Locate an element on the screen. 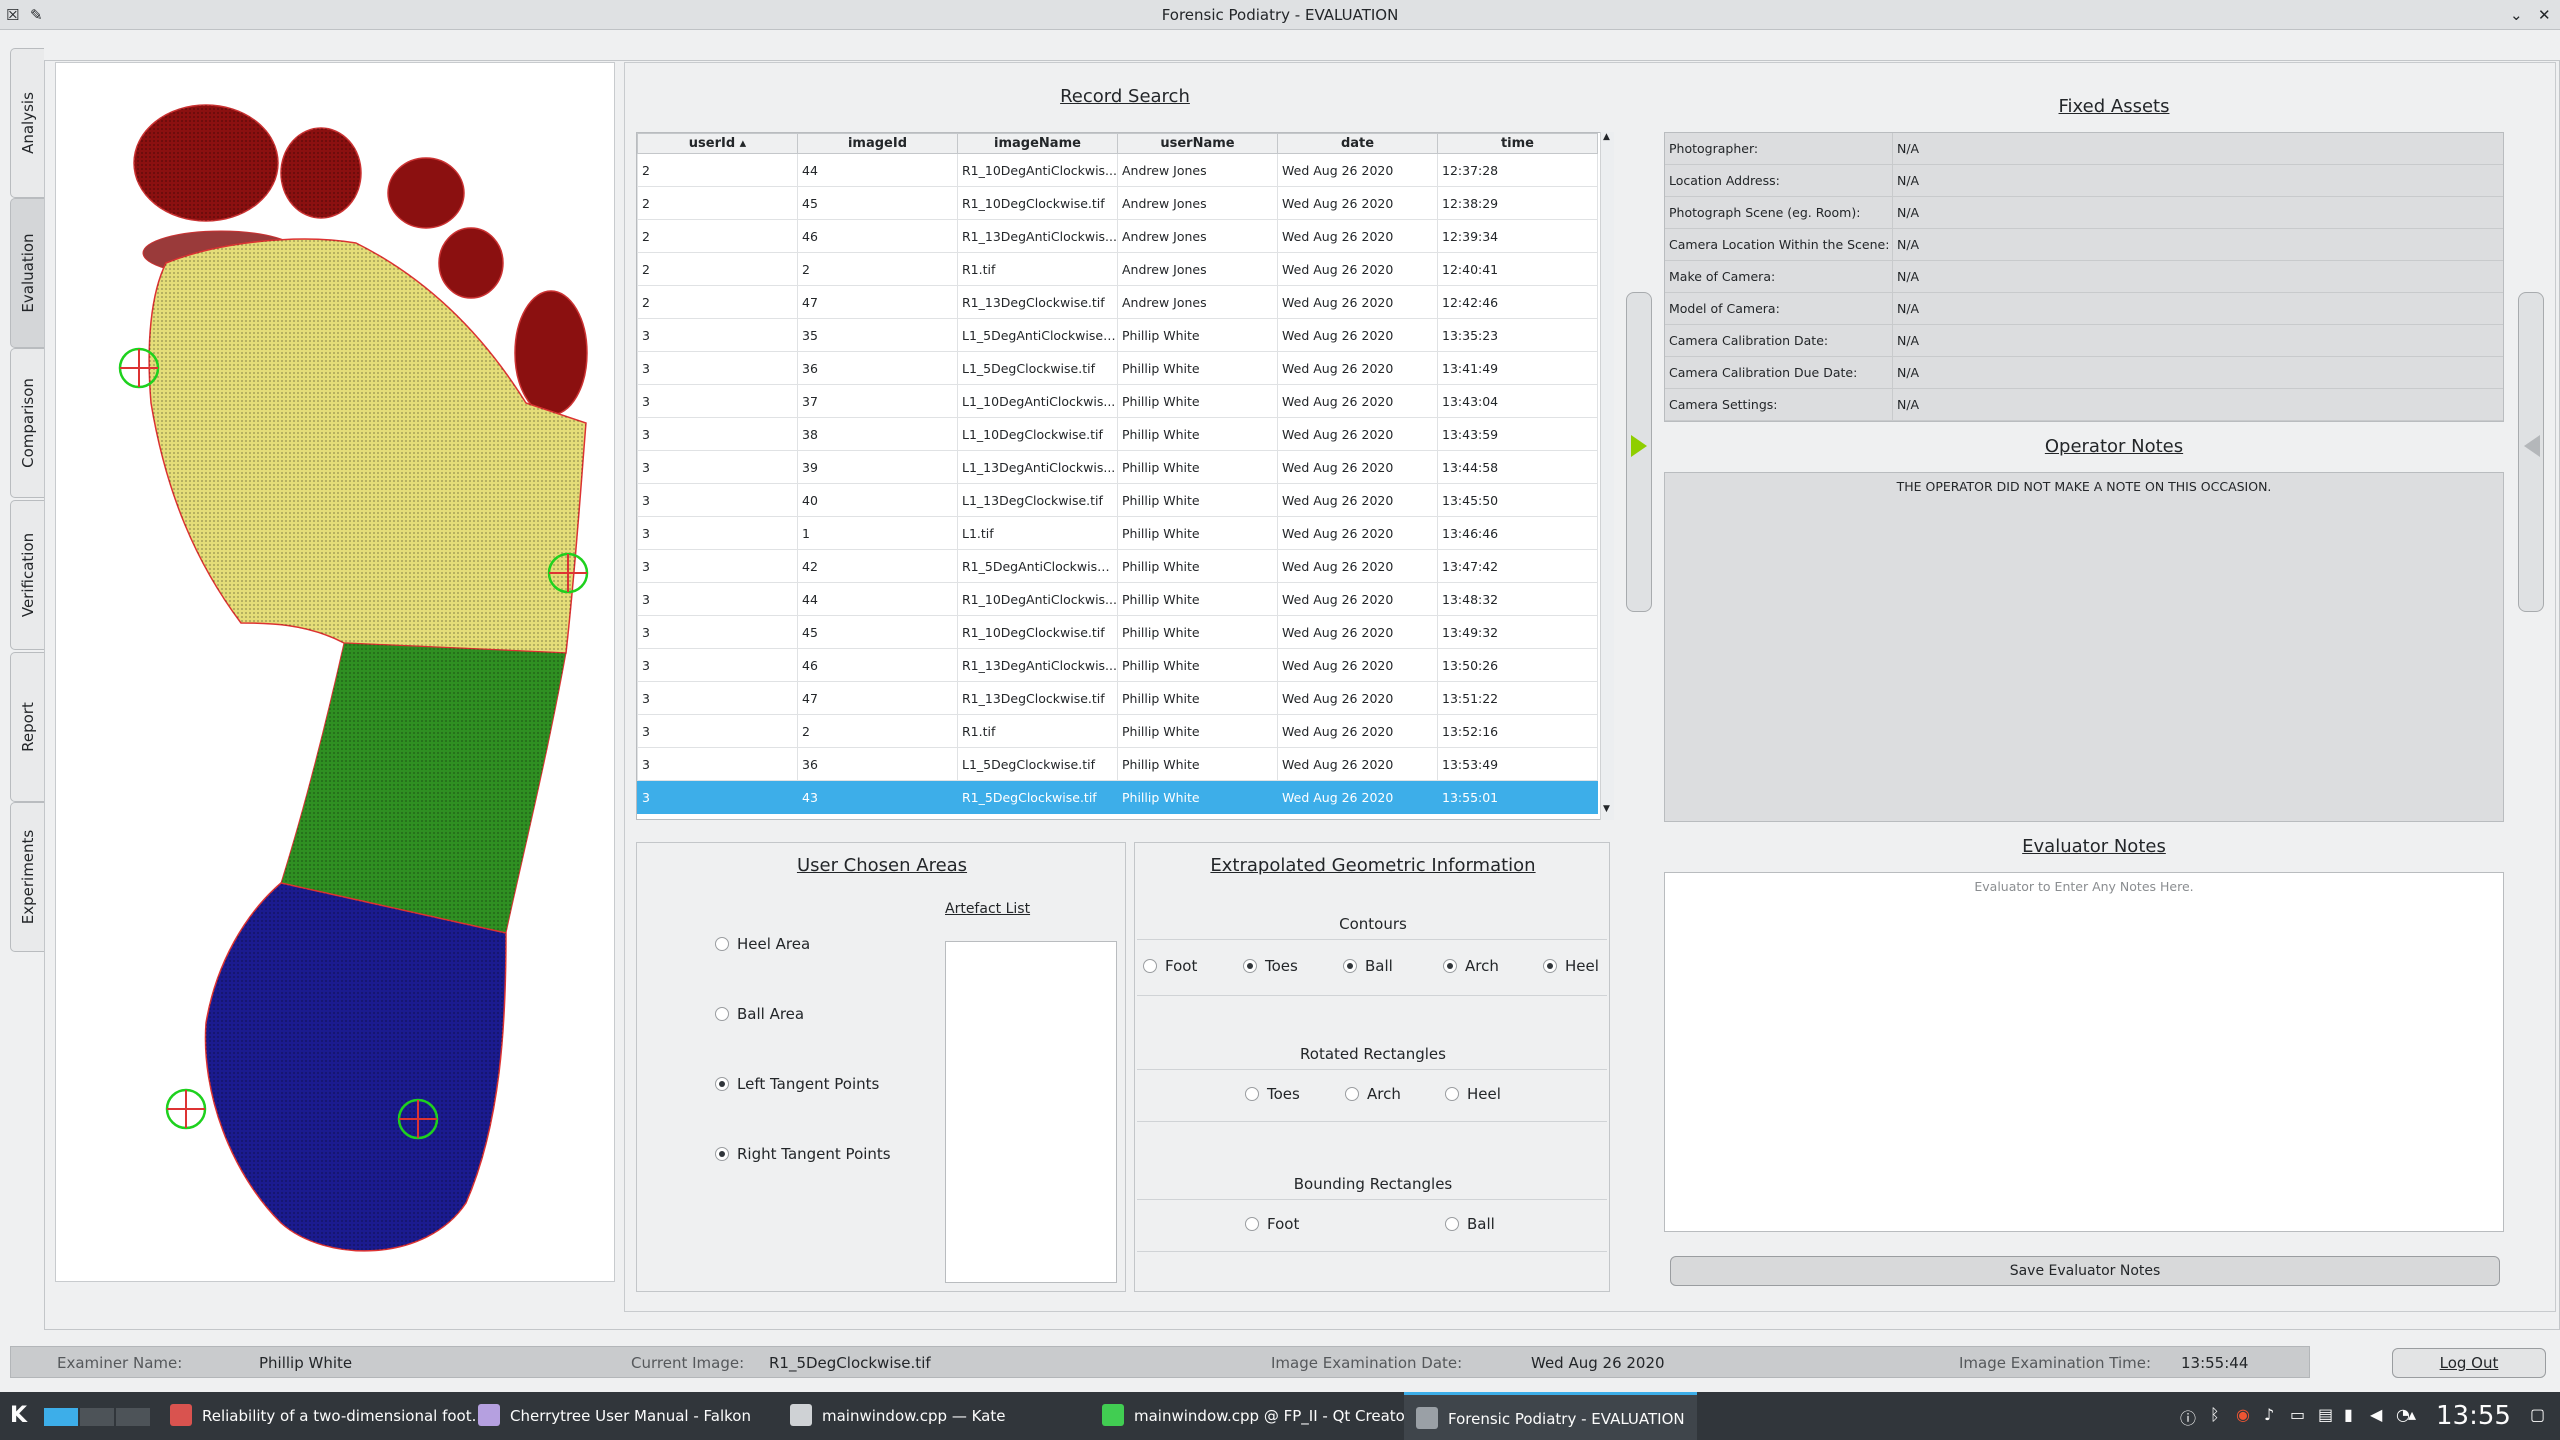 The image size is (2560, 1440). table-cell: 43 is located at coordinates (877, 797).